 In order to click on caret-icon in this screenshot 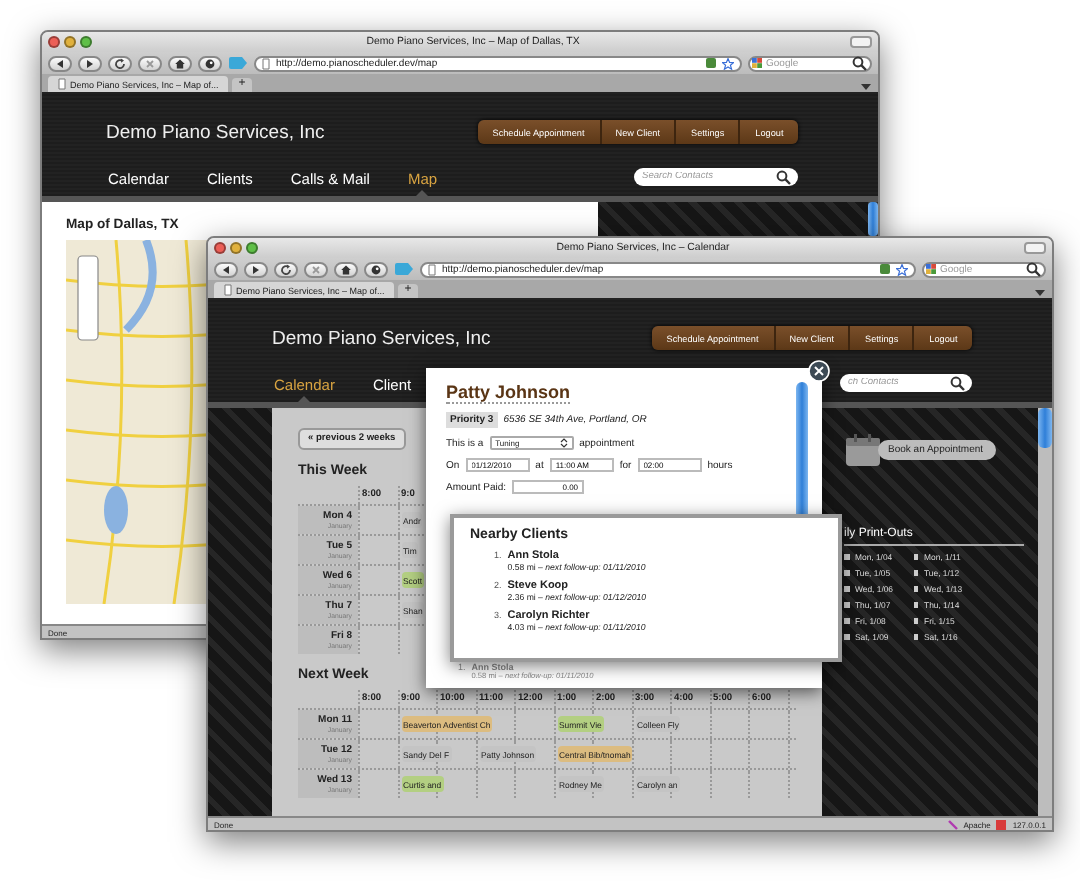, I will do `click(563, 443)`.